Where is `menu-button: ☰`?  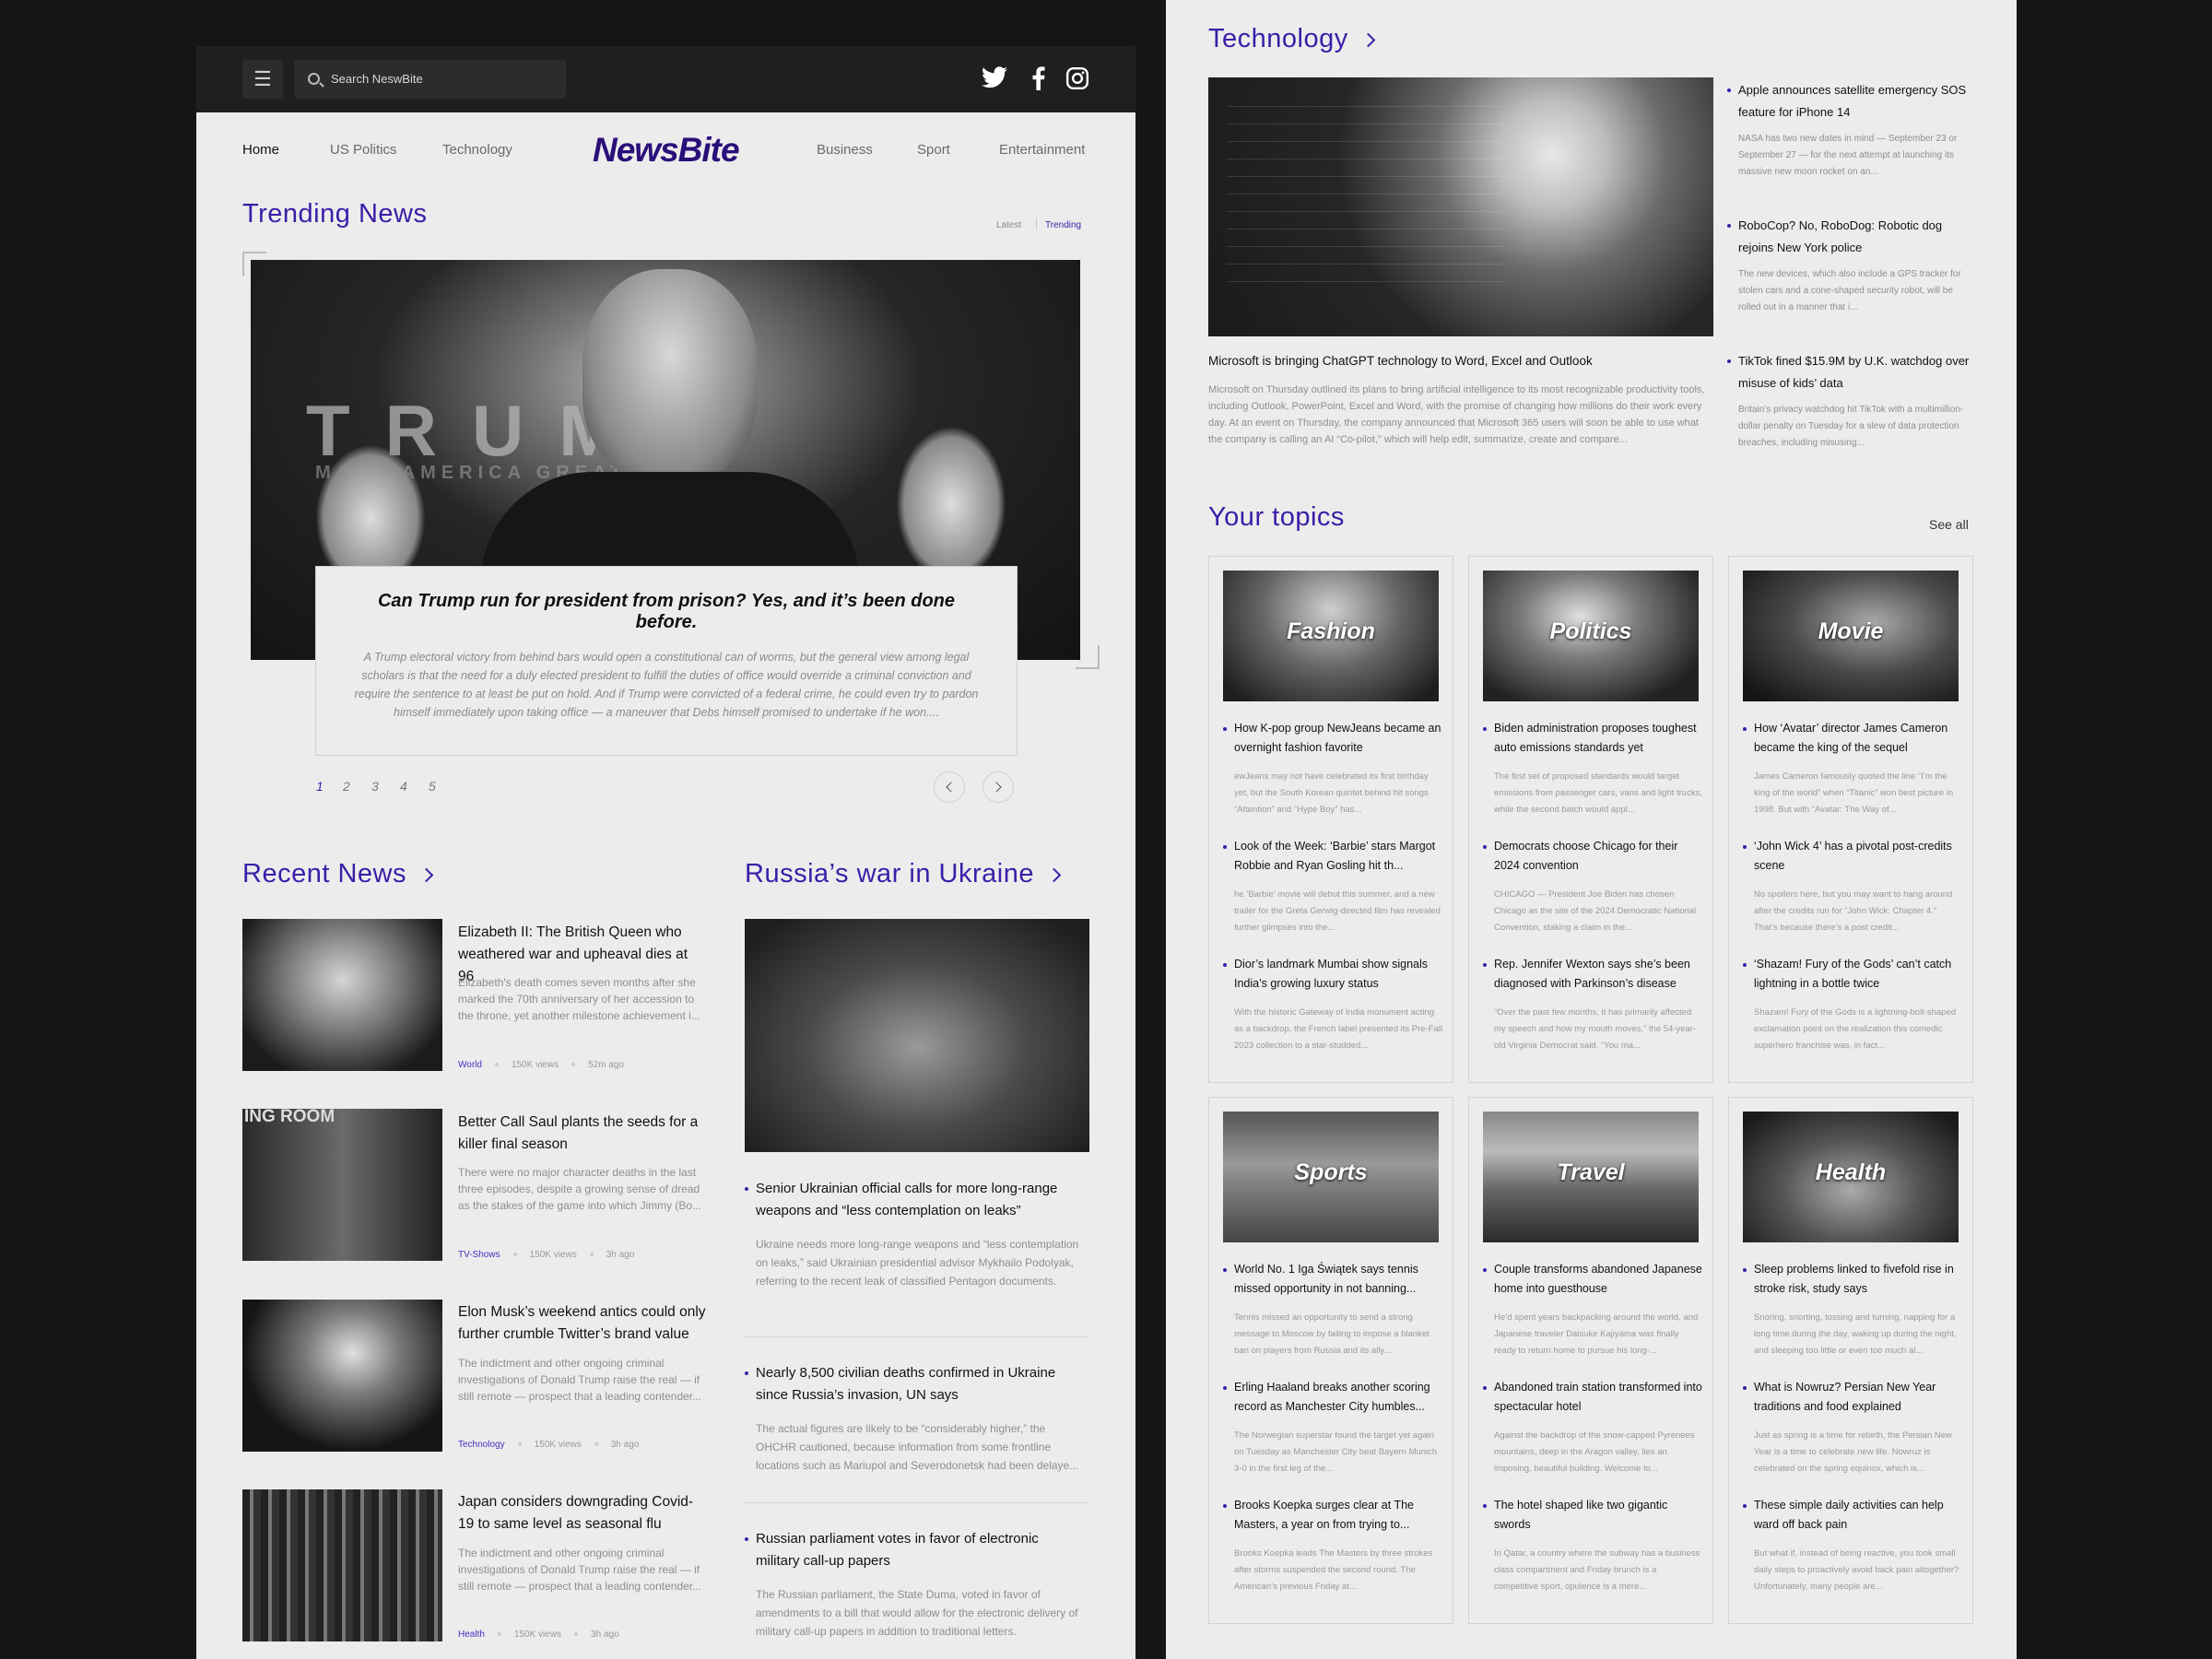
menu-button: ☰ is located at coordinates (262, 79).